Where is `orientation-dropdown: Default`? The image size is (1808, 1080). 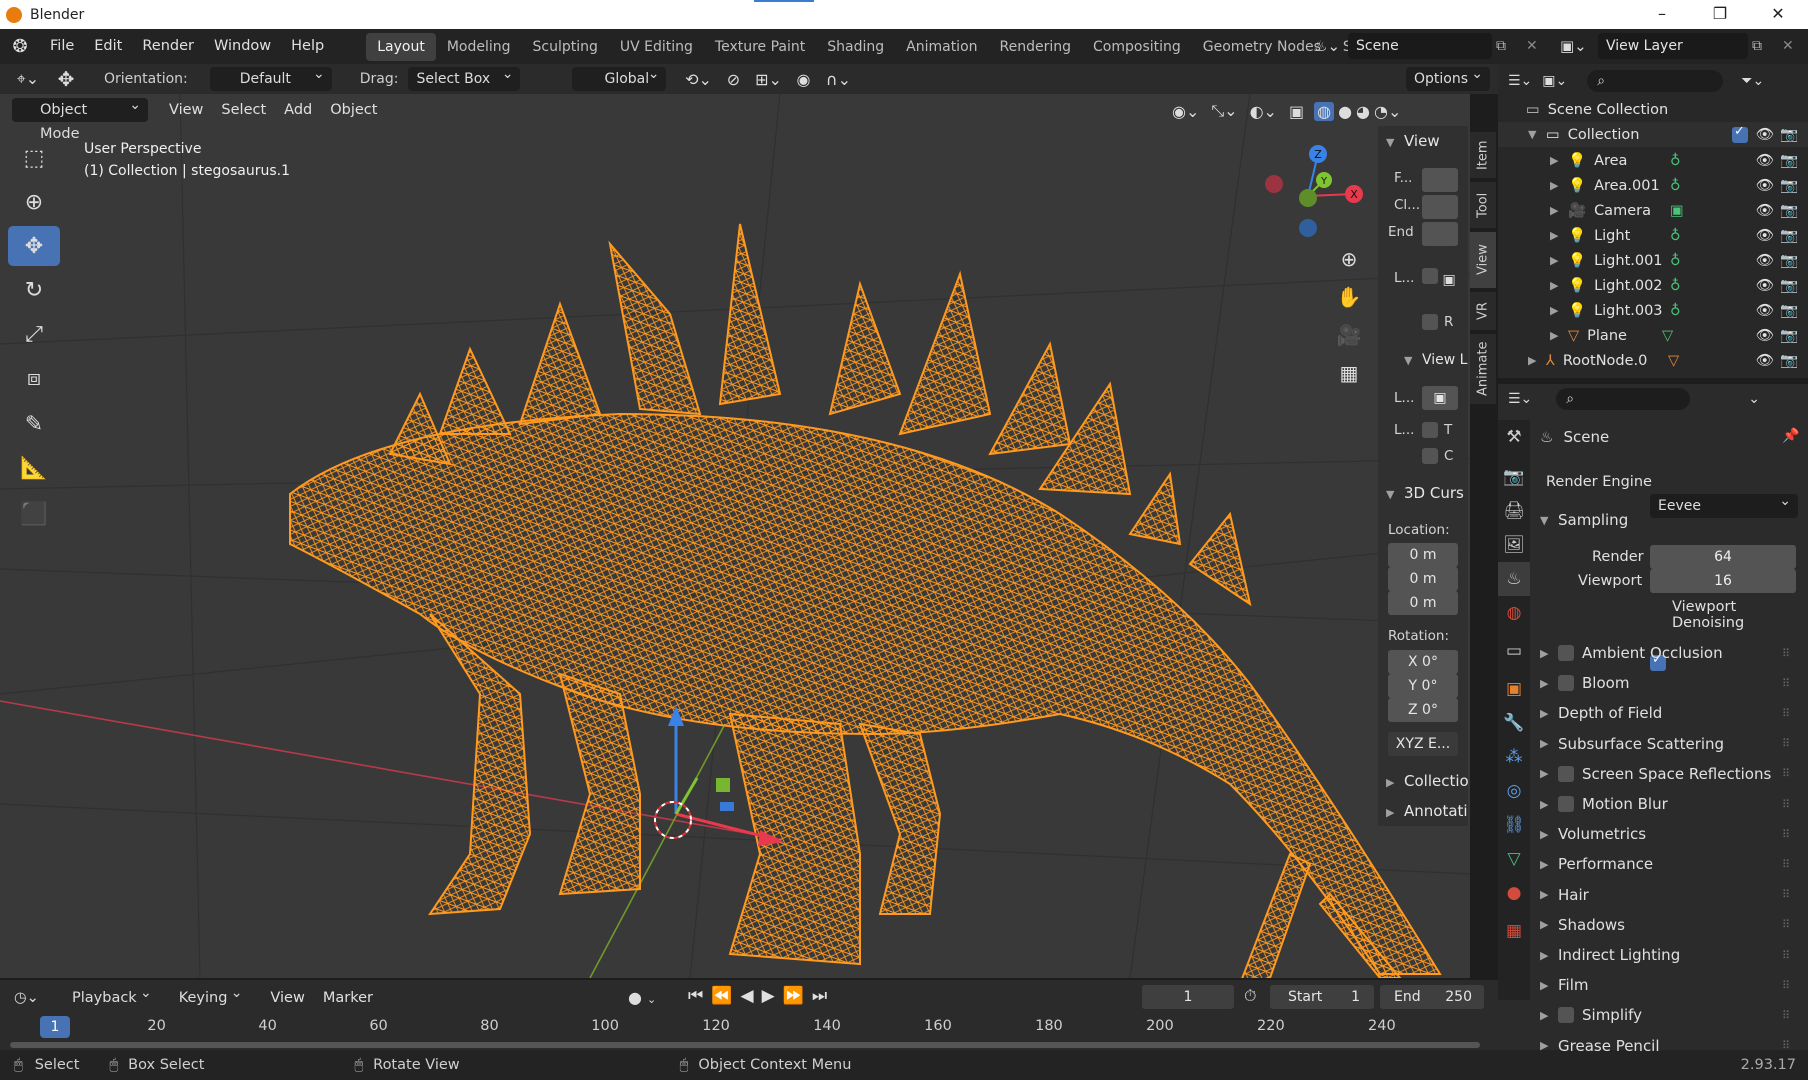
orientation-dropdown: Default is located at coordinates (270, 76).